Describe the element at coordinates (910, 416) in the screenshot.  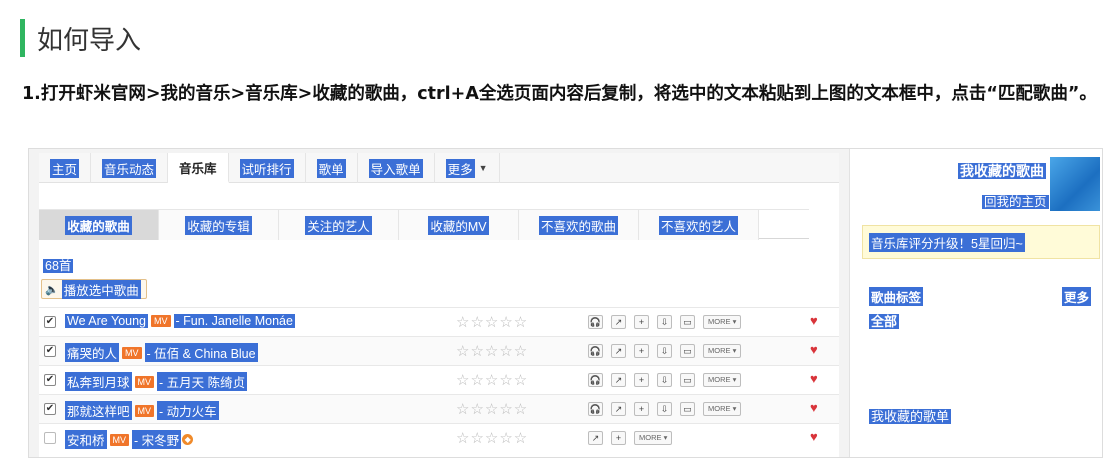
I see `favorite-playlists-heading: 我收藏的歌单` at that location.